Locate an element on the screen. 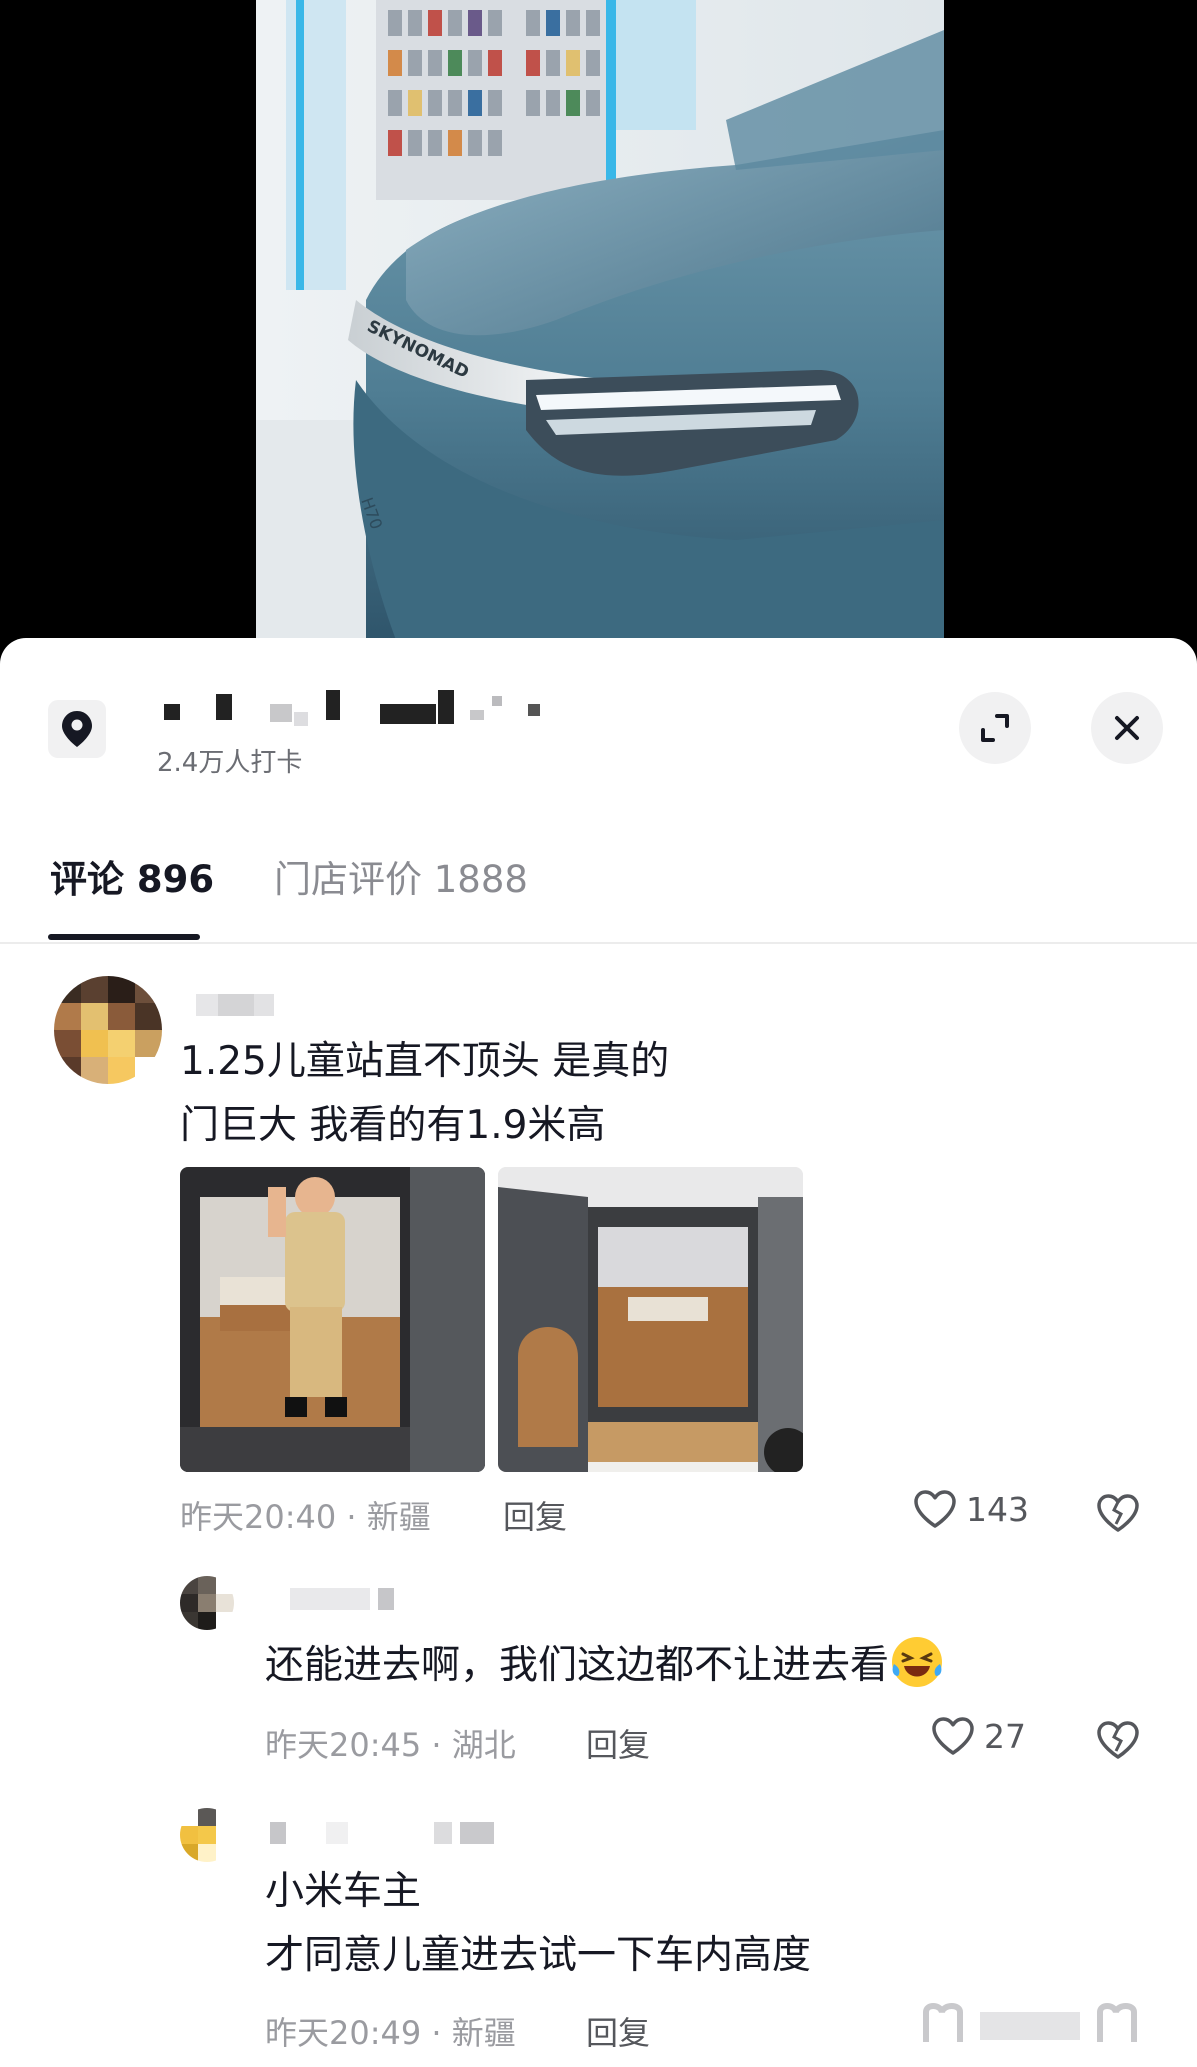 This screenshot has width=1197, height=2067. reply-text: 还能进去啊，我们这边都不让进去看 is located at coordinates (605, 1666).